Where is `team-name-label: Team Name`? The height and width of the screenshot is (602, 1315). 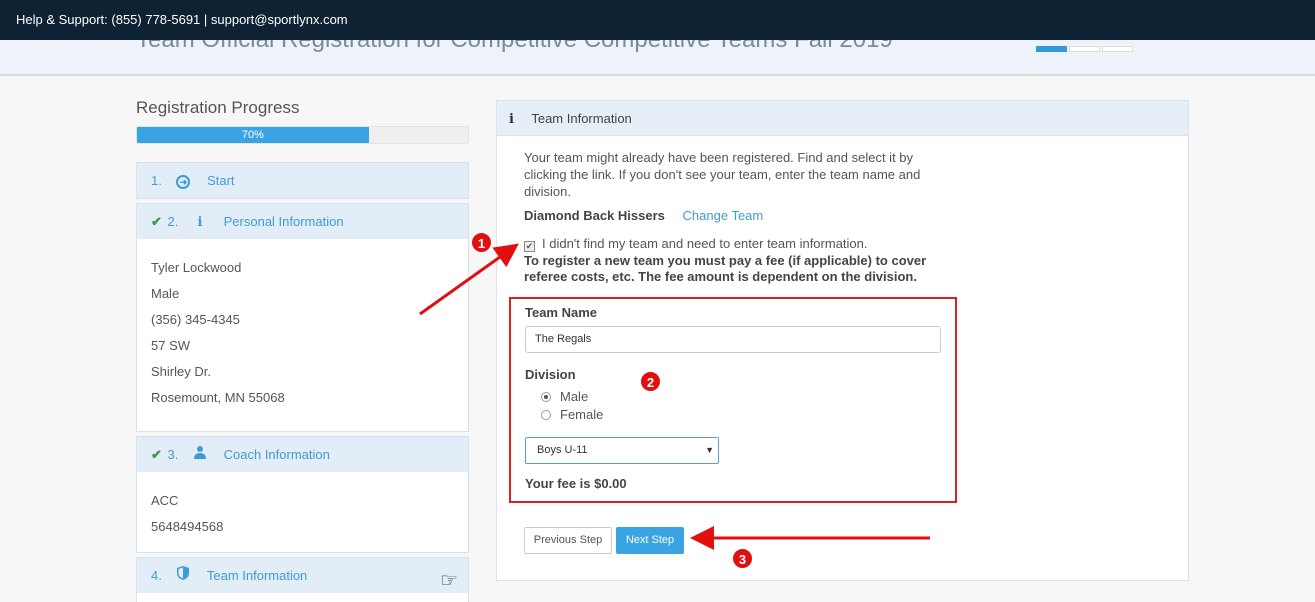
team-name-label: Team Name is located at coordinates (561, 312).